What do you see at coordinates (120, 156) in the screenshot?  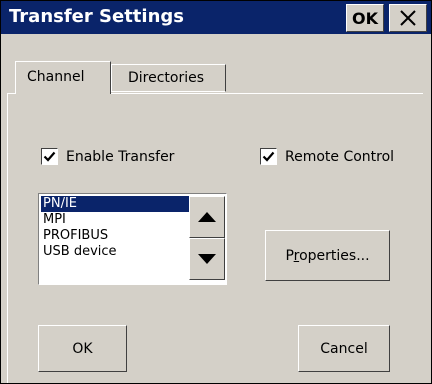 I see `enable-transfer-label: Enable Transfer` at bounding box center [120, 156].